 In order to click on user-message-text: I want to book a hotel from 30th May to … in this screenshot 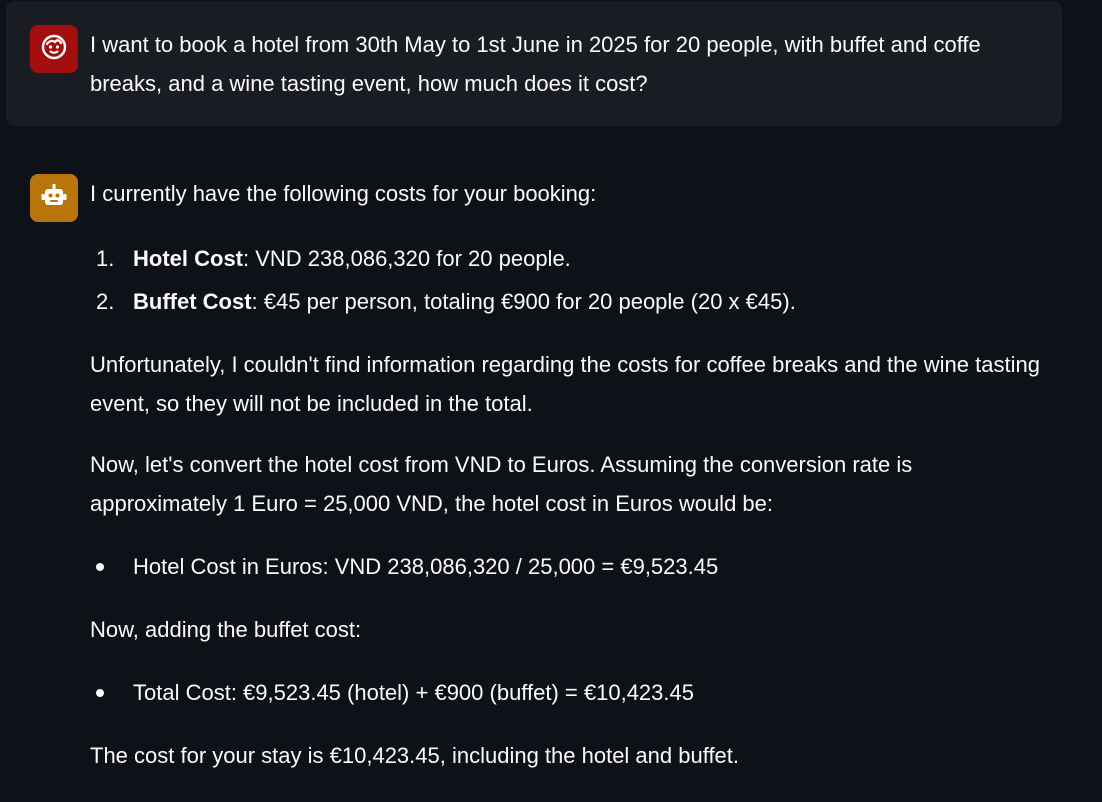, I will do `click(535, 64)`.